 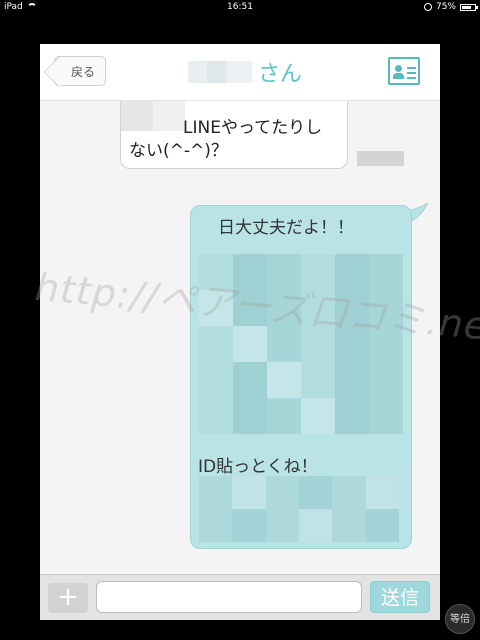 I want to click on message-input, so click(x=229, y=597).